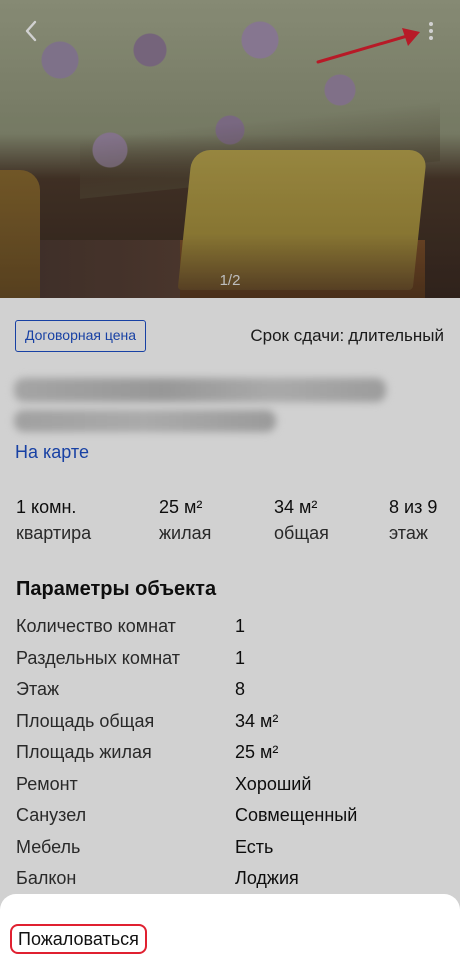 This screenshot has width=460, height=970. I want to click on bottom-sheet: Пожаловаться, so click(230, 932).